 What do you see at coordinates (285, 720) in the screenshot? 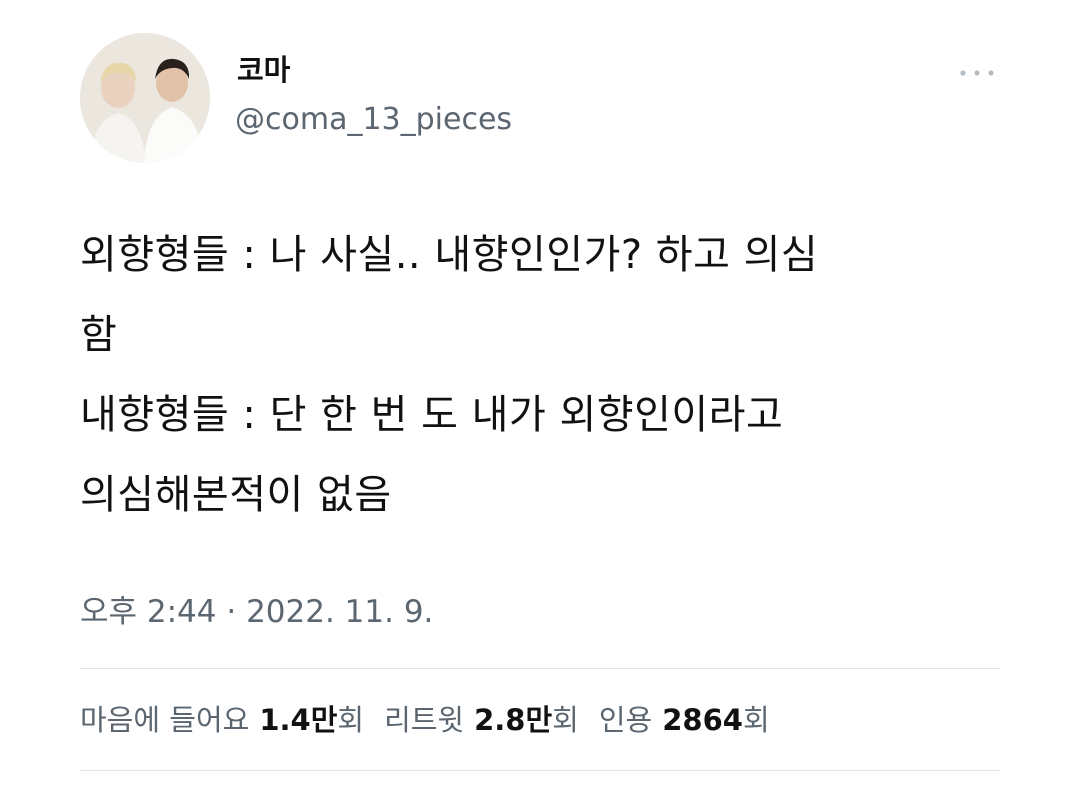
I see `likes-count: 1.4` at bounding box center [285, 720].